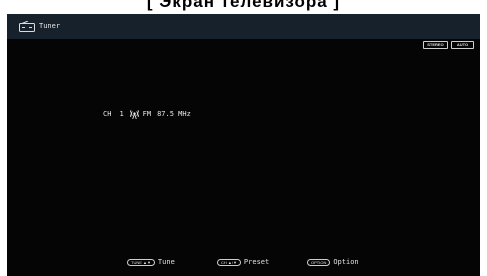 The width and height of the screenshot is (487, 276). What do you see at coordinates (243, 26) in the screenshot?
I see `header-bar: Tuner` at bounding box center [243, 26].